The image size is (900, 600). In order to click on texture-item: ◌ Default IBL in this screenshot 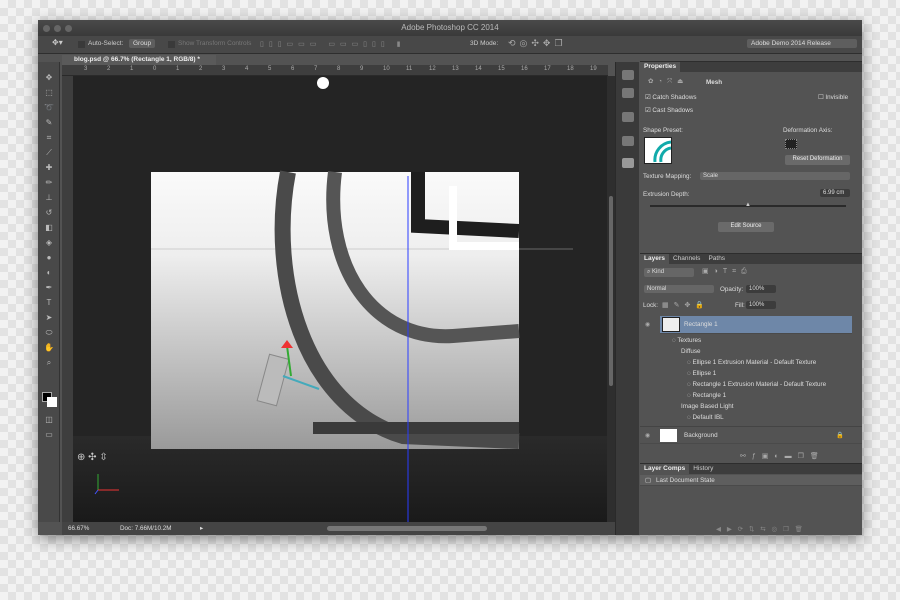, I will do `click(705, 417)`.